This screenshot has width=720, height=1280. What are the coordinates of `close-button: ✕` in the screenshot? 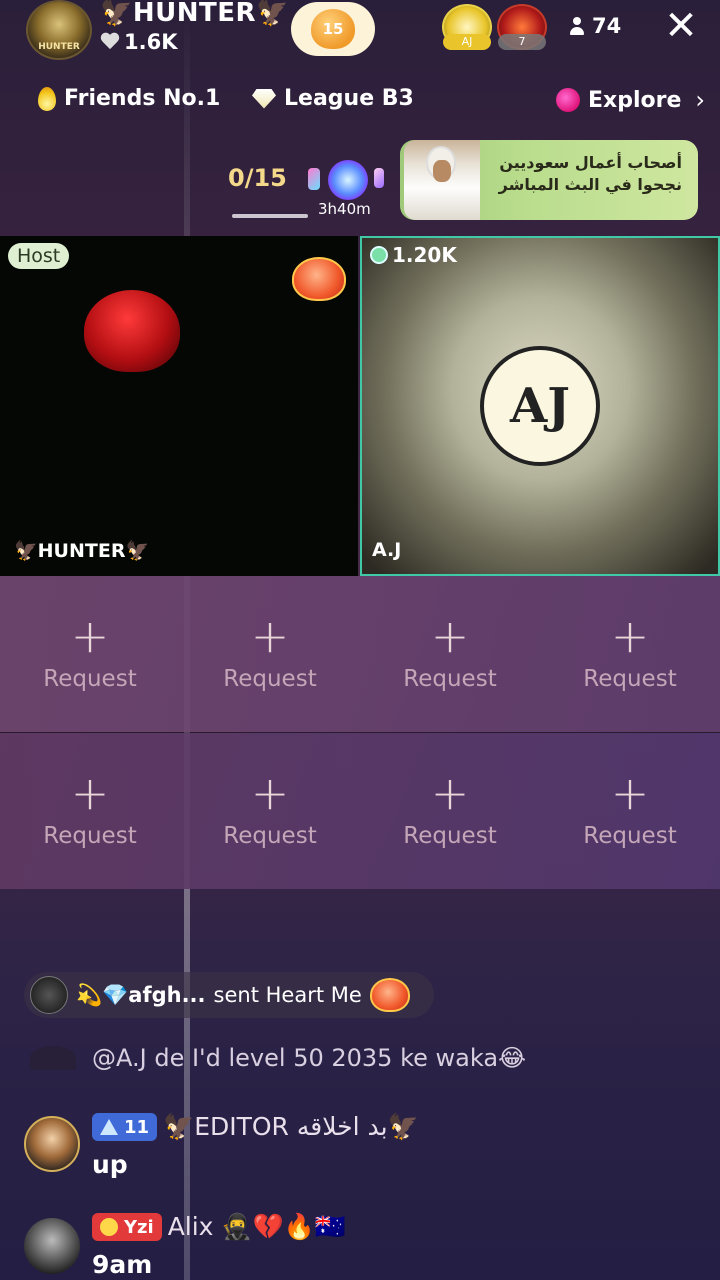 It's located at (681, 27).